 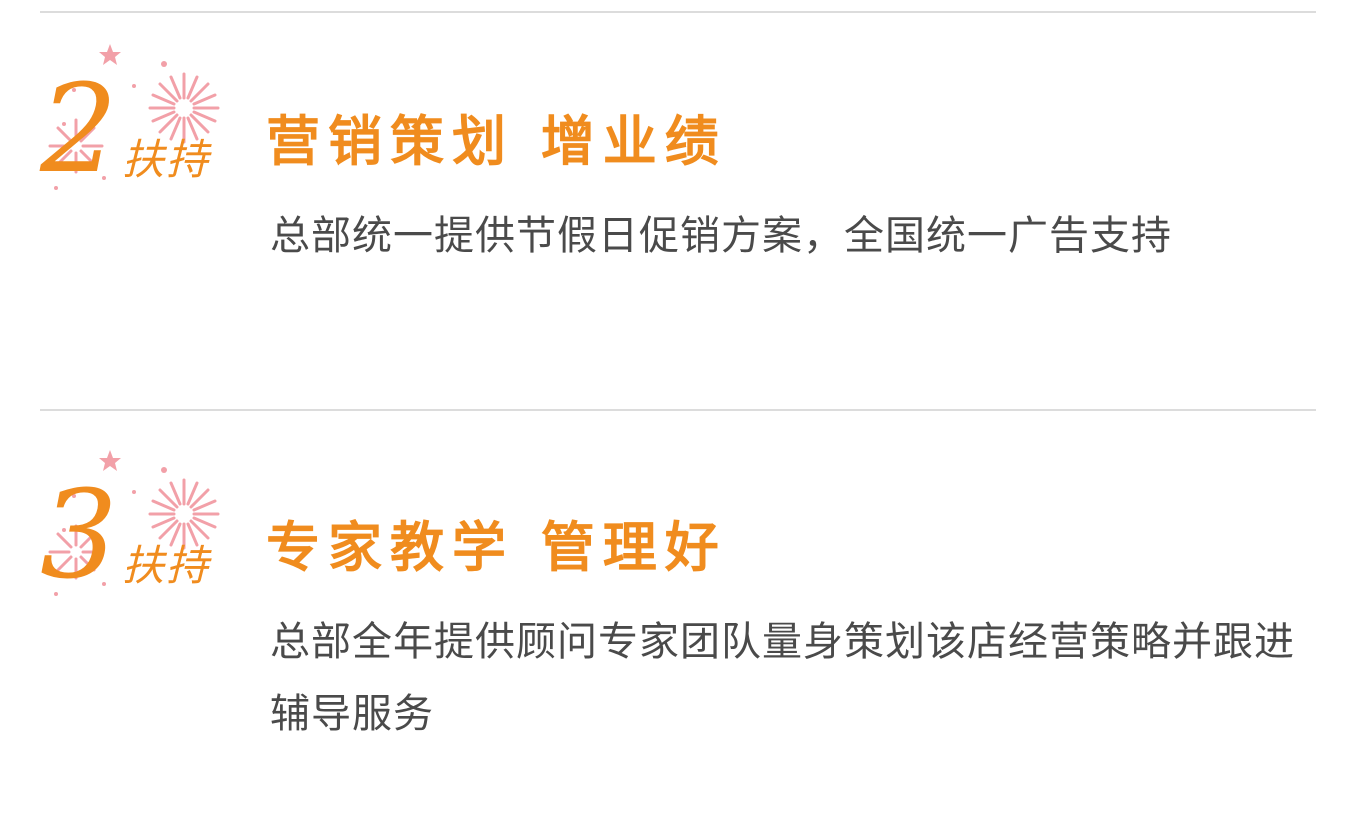 What do you see at coordinates (721, 236) in the screenshot?
I see `section-description: 总部统一提供节假日促销方案，全国统一广告支持` at bounding box center [721, 236].